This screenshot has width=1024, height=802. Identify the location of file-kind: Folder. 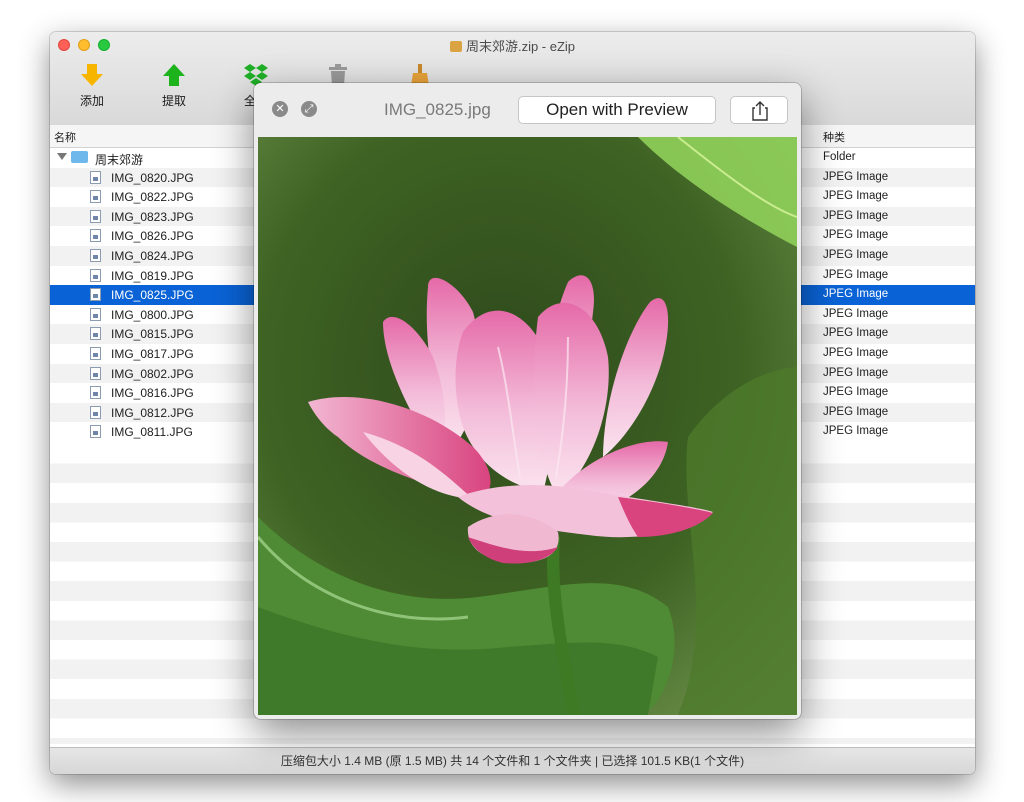
(839, 157).